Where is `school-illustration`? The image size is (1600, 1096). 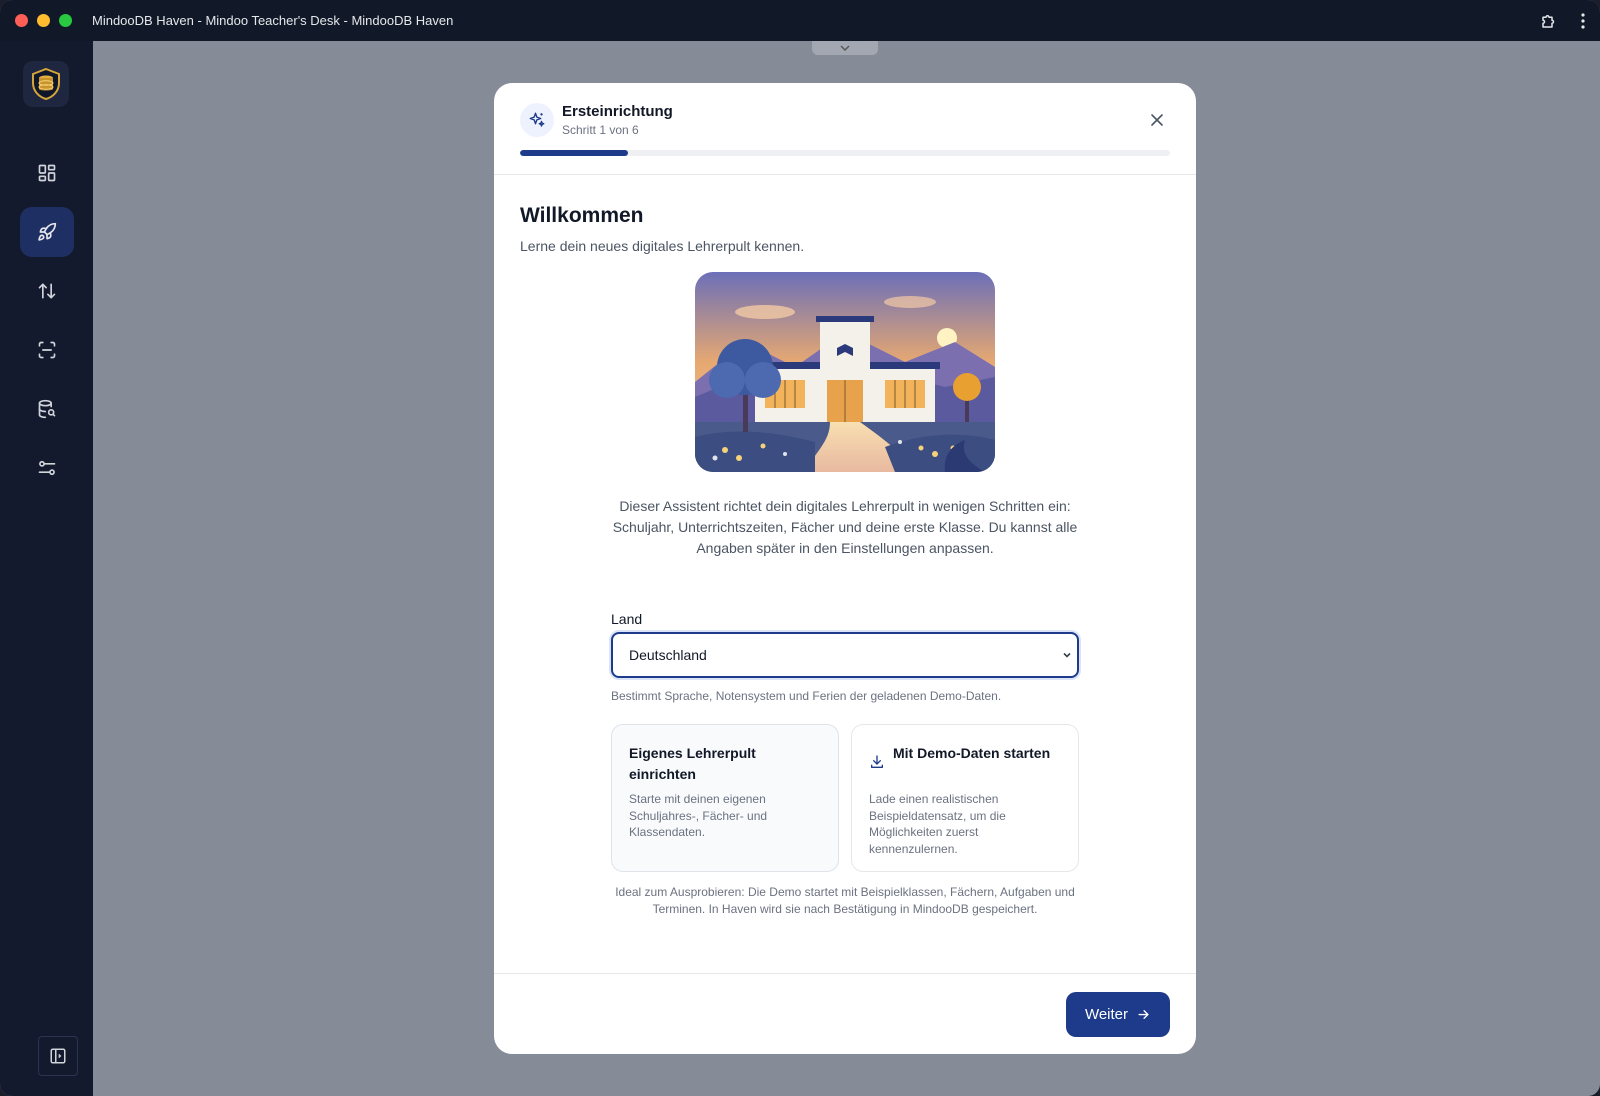 school-illustration is located at coordinates (845, 372).